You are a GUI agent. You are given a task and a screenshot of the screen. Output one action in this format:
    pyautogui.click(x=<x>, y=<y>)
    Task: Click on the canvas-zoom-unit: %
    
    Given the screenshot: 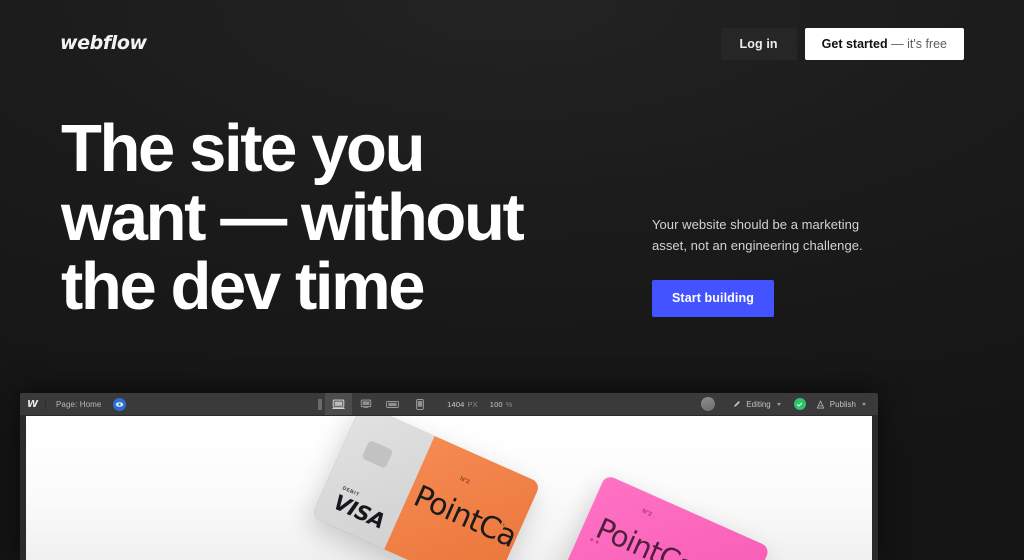 What is the action you would take?
    pyautogui.click(x=509, y=404)
    